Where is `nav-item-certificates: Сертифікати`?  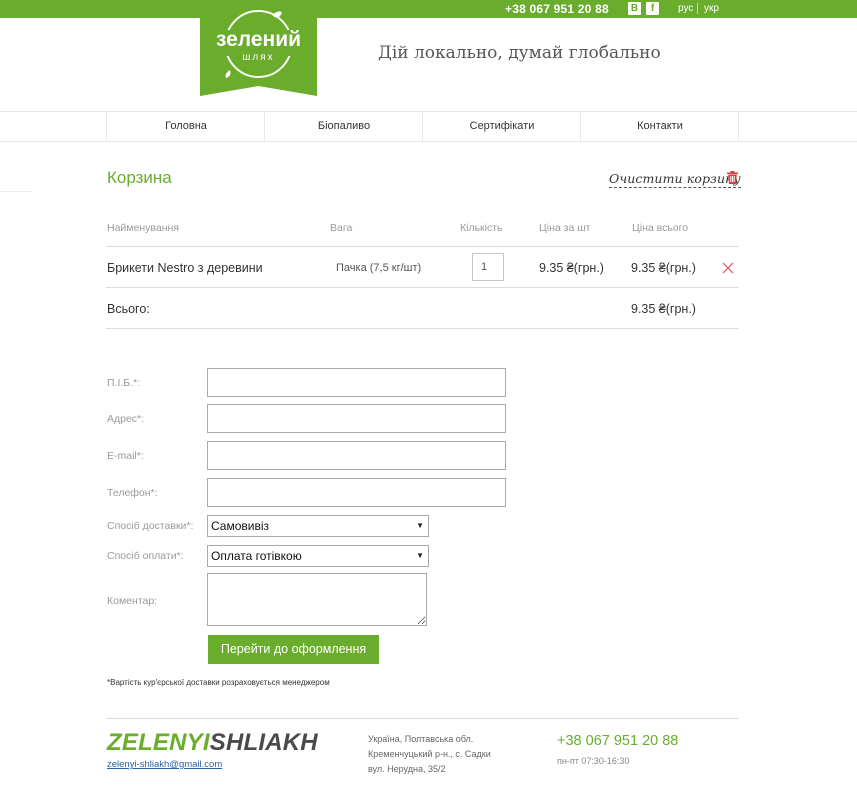 nav-item-certificates: Сертифікати is located at coordinates (501, 126).